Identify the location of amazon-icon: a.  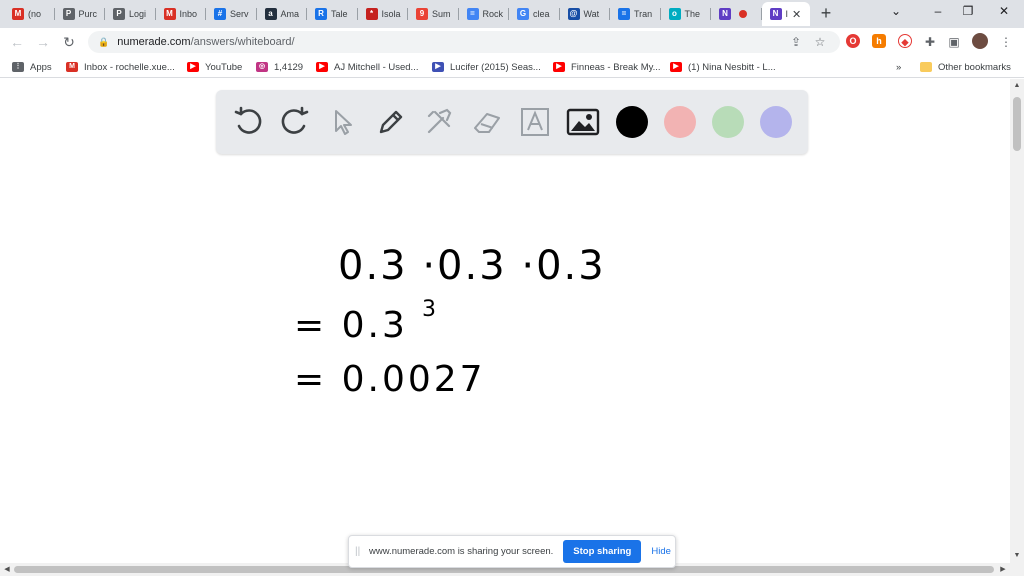
(270, 14).